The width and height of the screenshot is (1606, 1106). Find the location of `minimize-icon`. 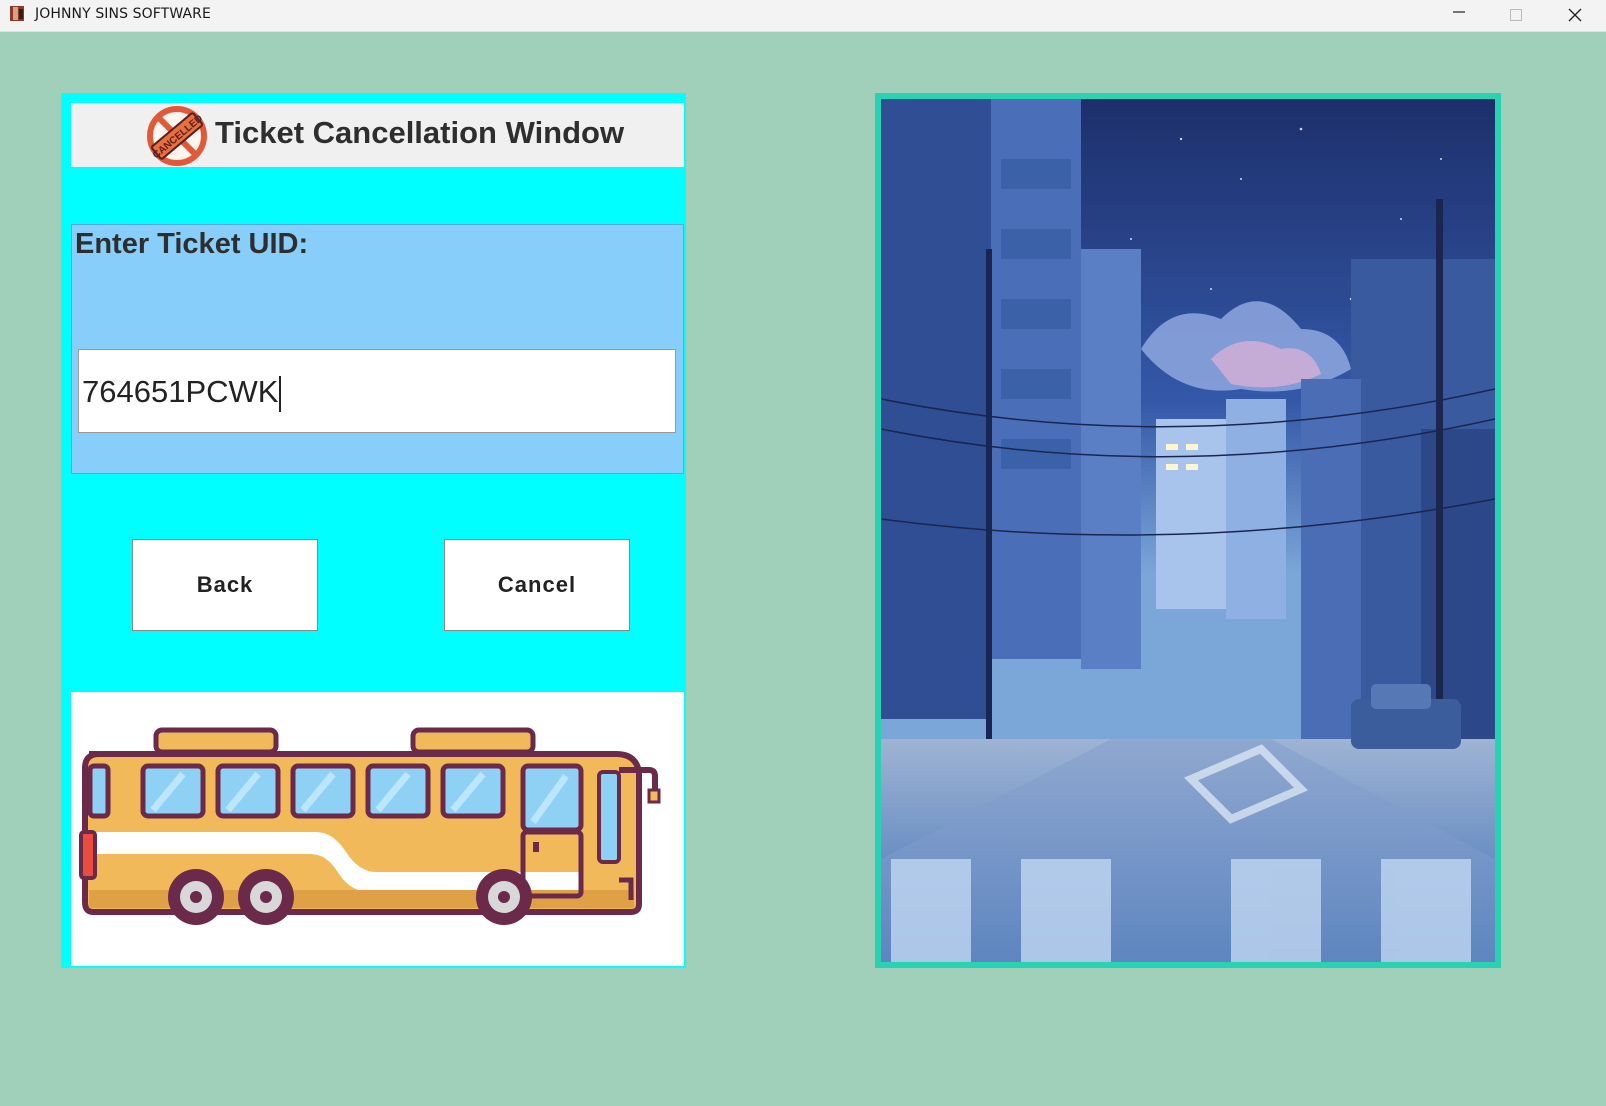

minimize-icon is located at coordinates (1459, 12).